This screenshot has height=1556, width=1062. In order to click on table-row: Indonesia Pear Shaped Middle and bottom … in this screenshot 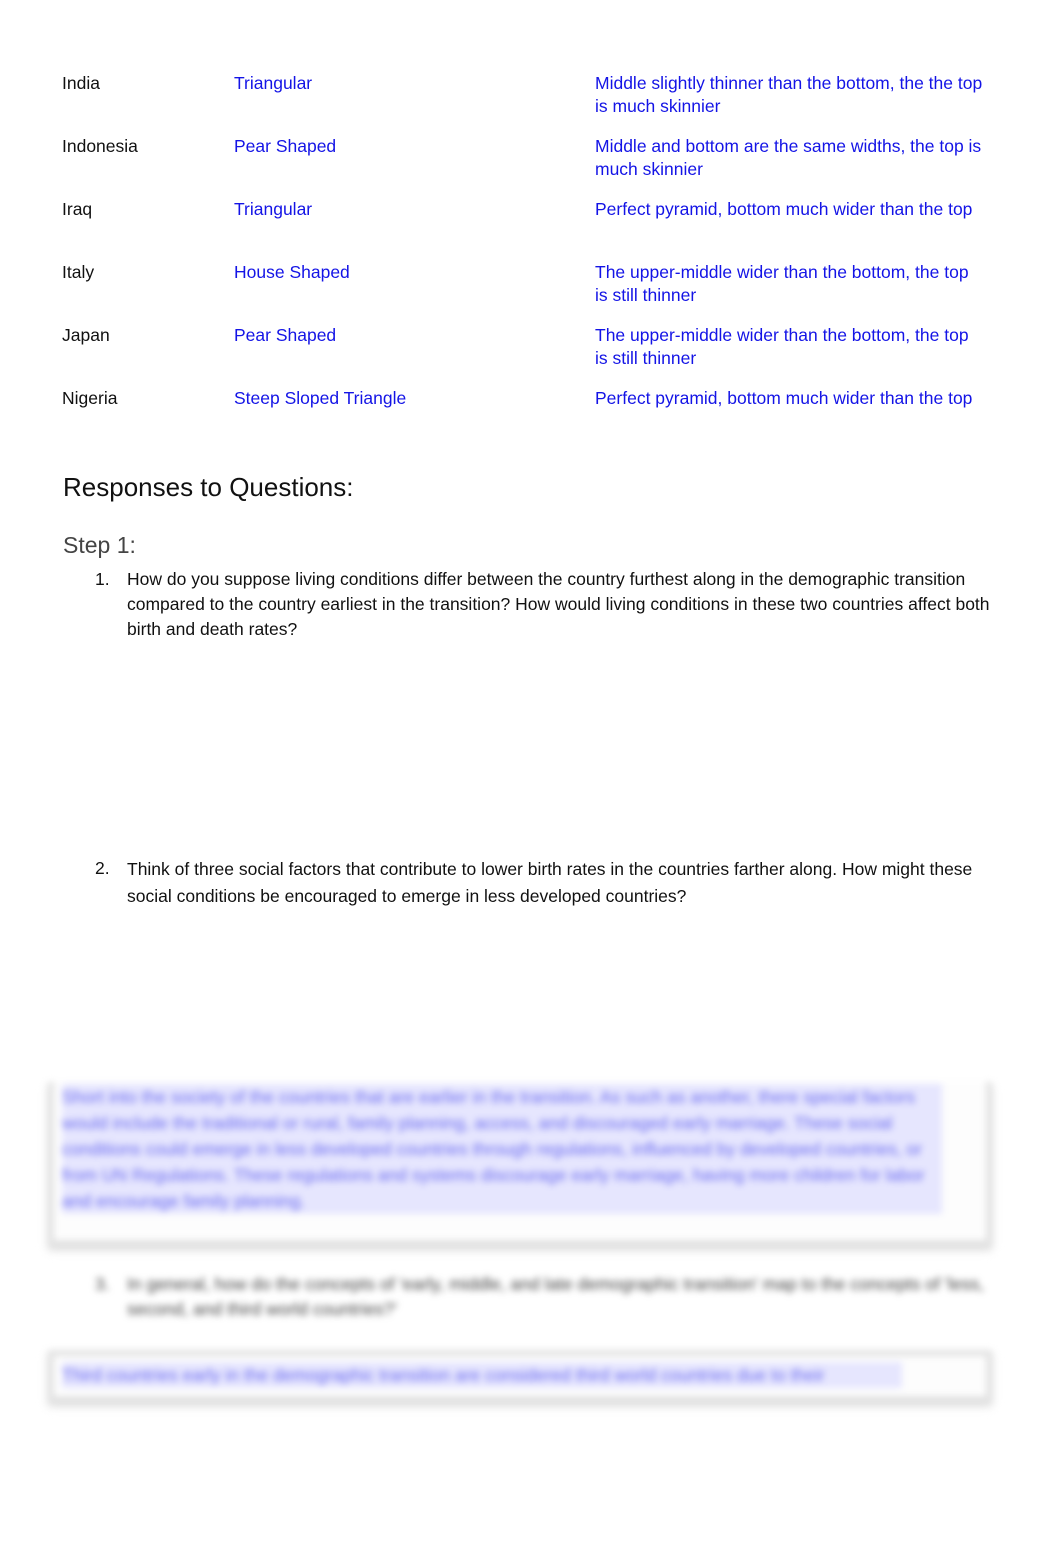, I will do `click(527, 164)`.